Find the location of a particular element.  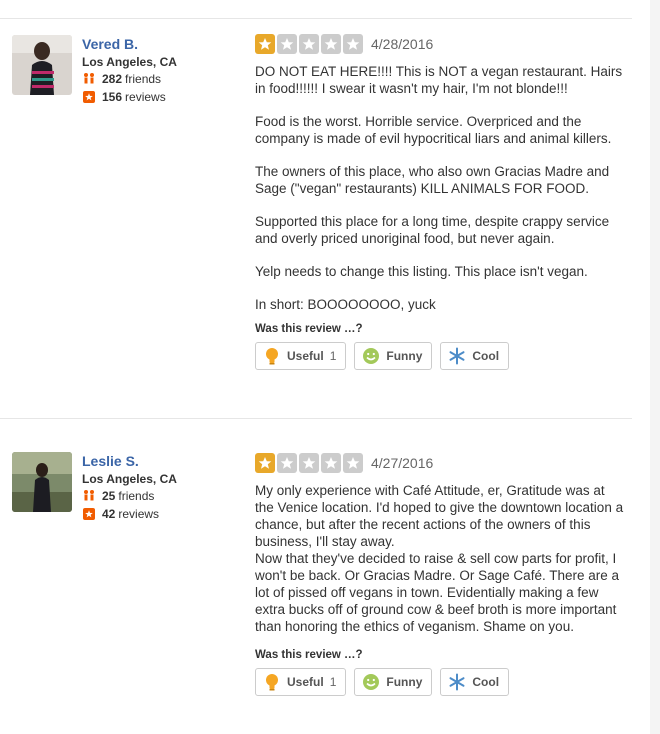

top-divider is located at coordinates (316, 18).